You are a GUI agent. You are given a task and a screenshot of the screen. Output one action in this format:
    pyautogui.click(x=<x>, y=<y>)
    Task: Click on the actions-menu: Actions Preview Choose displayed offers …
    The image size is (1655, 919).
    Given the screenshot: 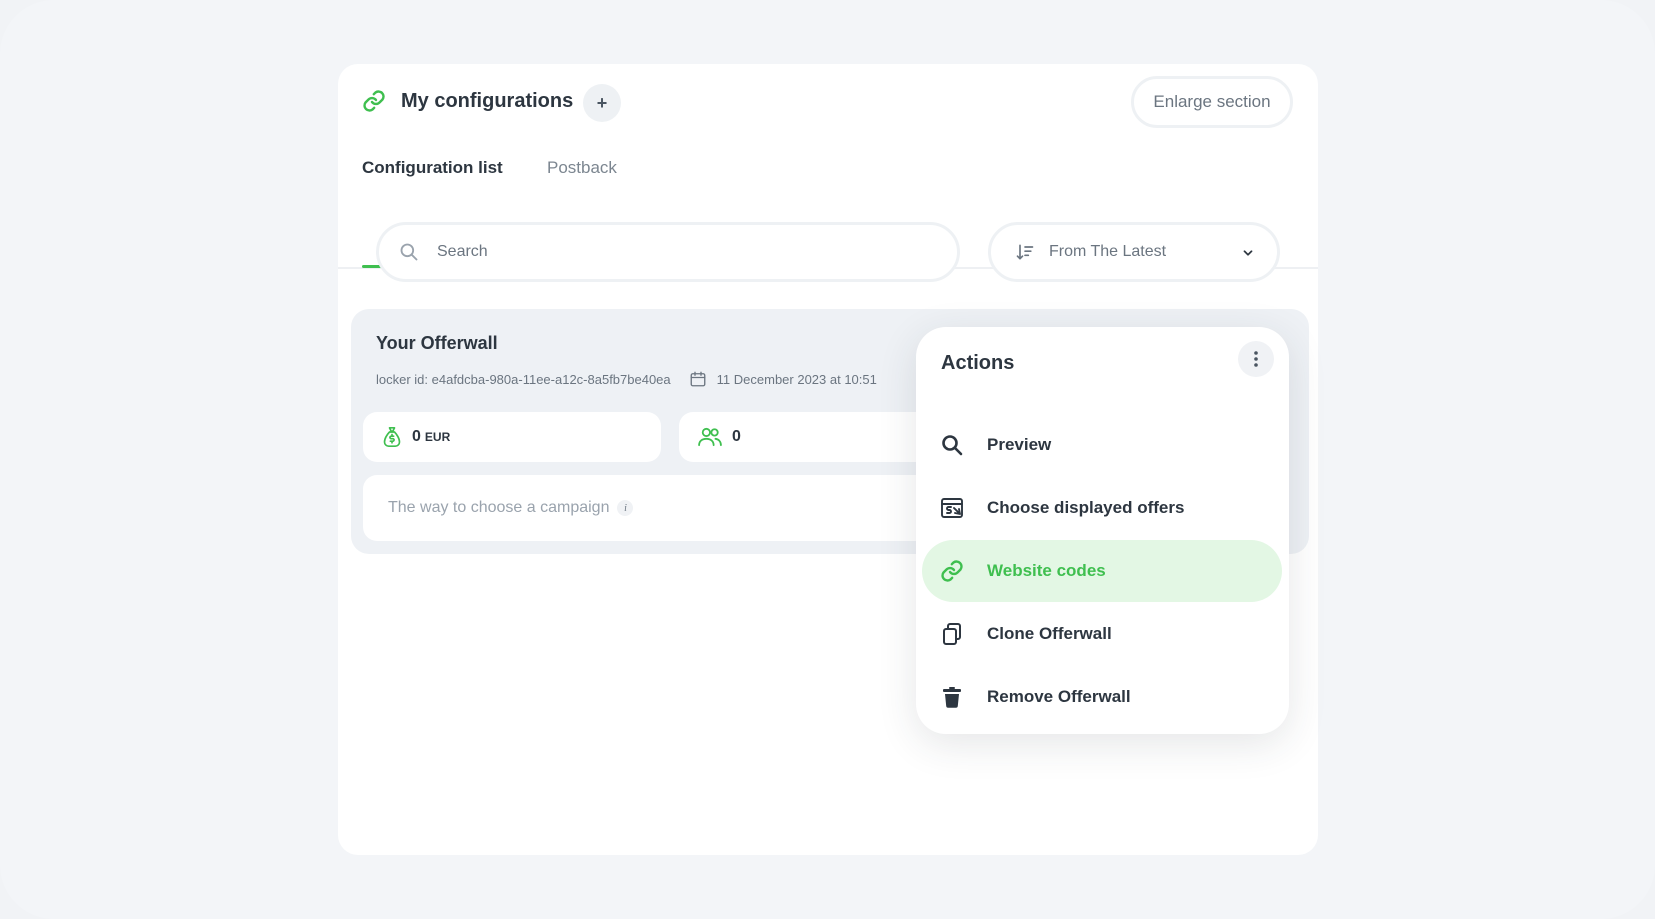 What is the action you would take?
    pyautogui.click(x=1102, y=530)
    